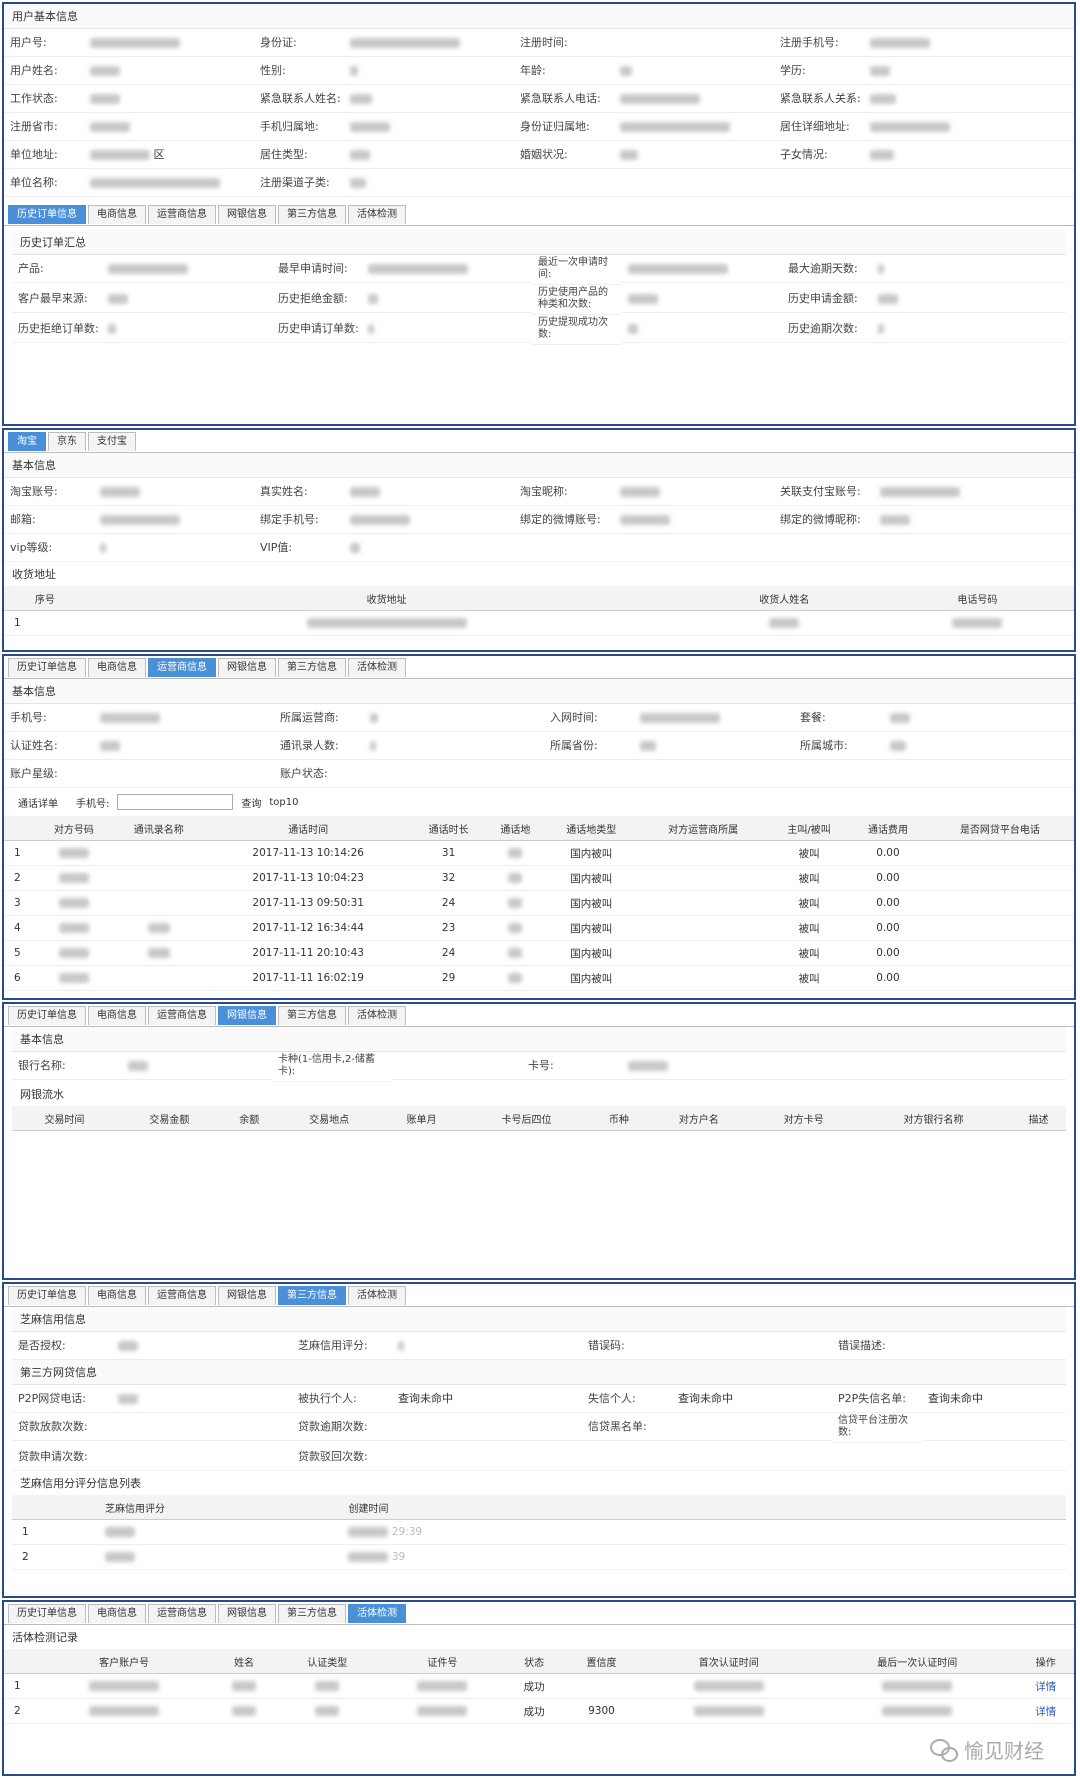  Describe the element at coordinates (839, 746) in the screenshot. I see `field-label: 所属城市:` at that location.